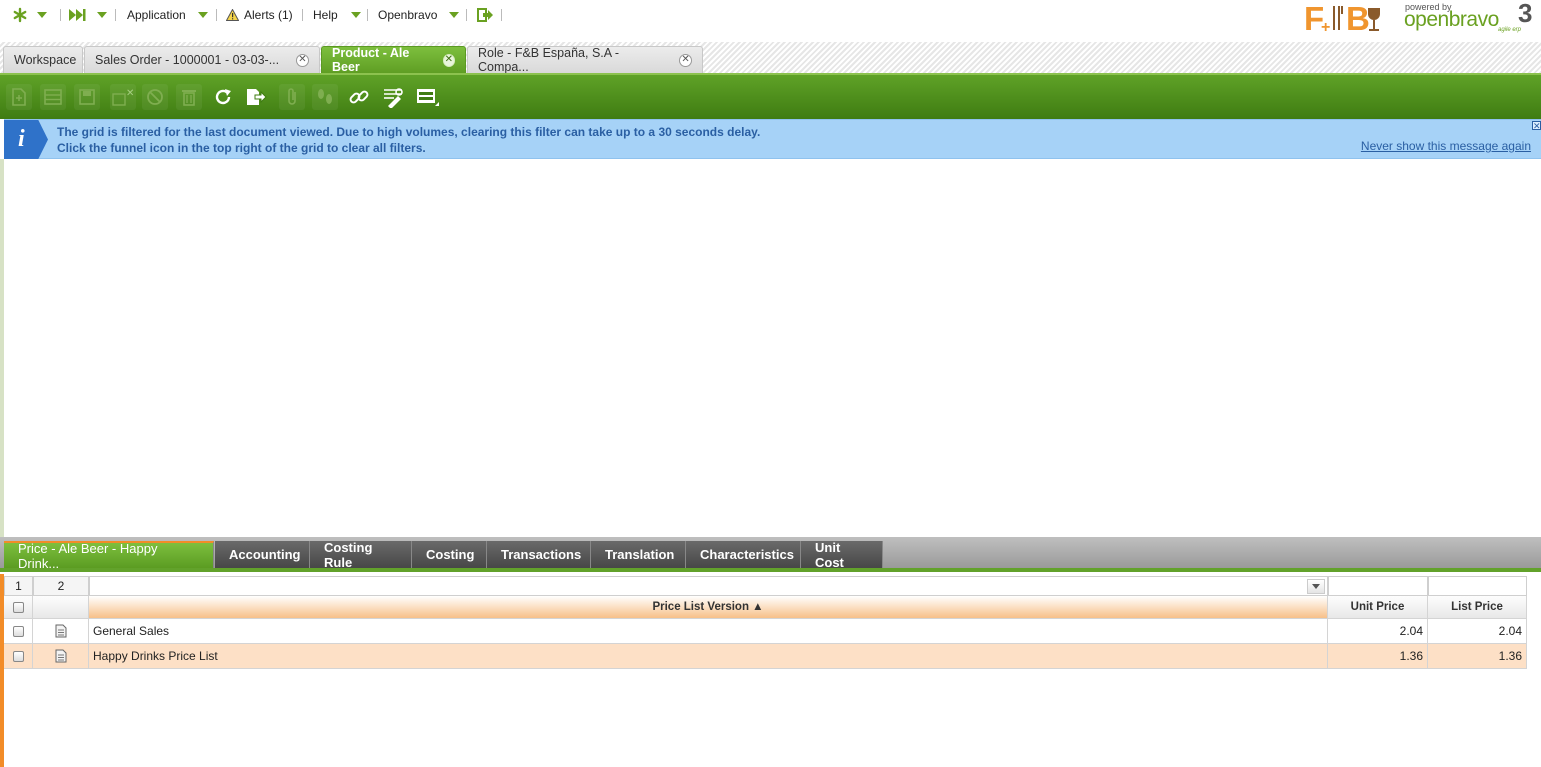 Image resolution: width=1541 pixels, height=767 pixels. What do you see at coordinates (1451, 19) in the screenshot?
I see `brand-name: openbravo` at bounding box center [1451, 19].